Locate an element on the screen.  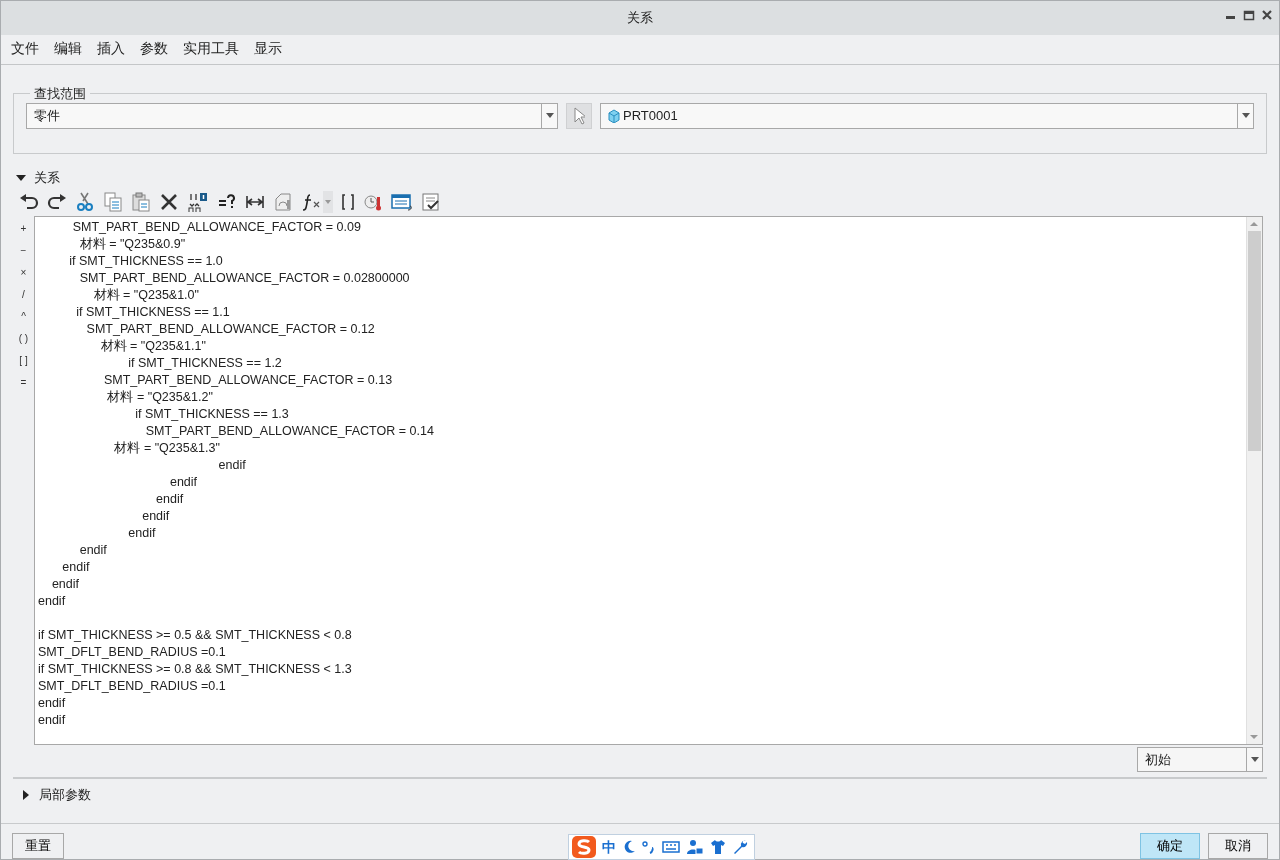
cube-icon is located at coordinates (614, 115).